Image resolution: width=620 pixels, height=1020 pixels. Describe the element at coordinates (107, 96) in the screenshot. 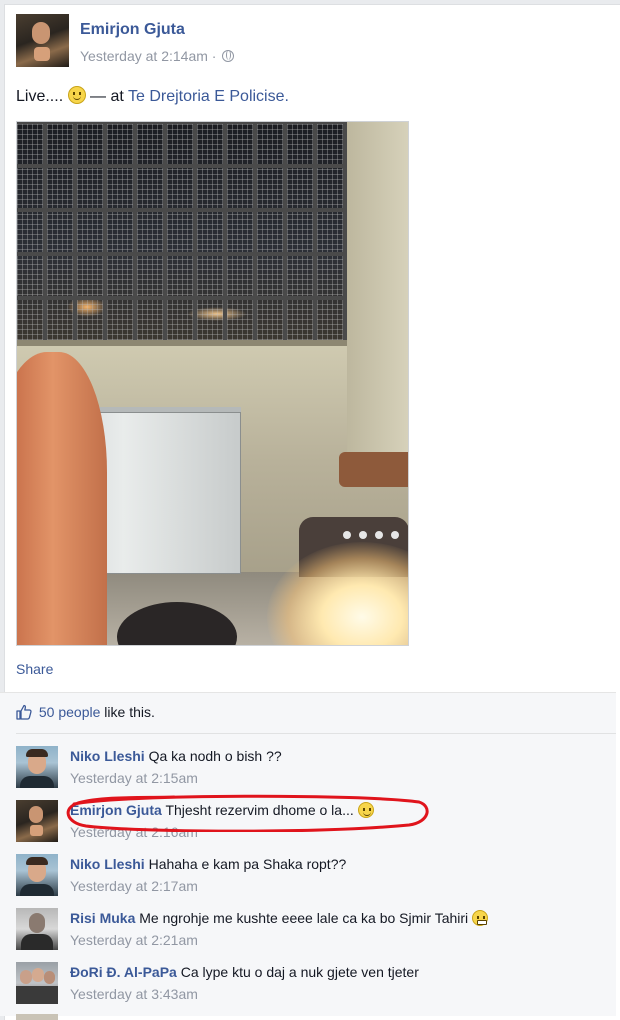

I see `status-at: — at` at that location.